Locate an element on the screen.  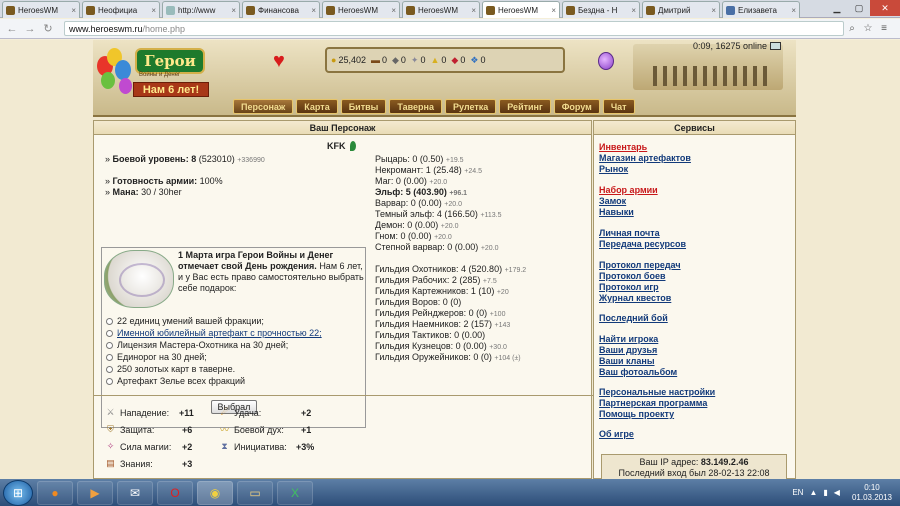
gift-option-hunter-license: Лицензия Мастера-Охотника на 30 дней; is located at coordinates (197, 345).